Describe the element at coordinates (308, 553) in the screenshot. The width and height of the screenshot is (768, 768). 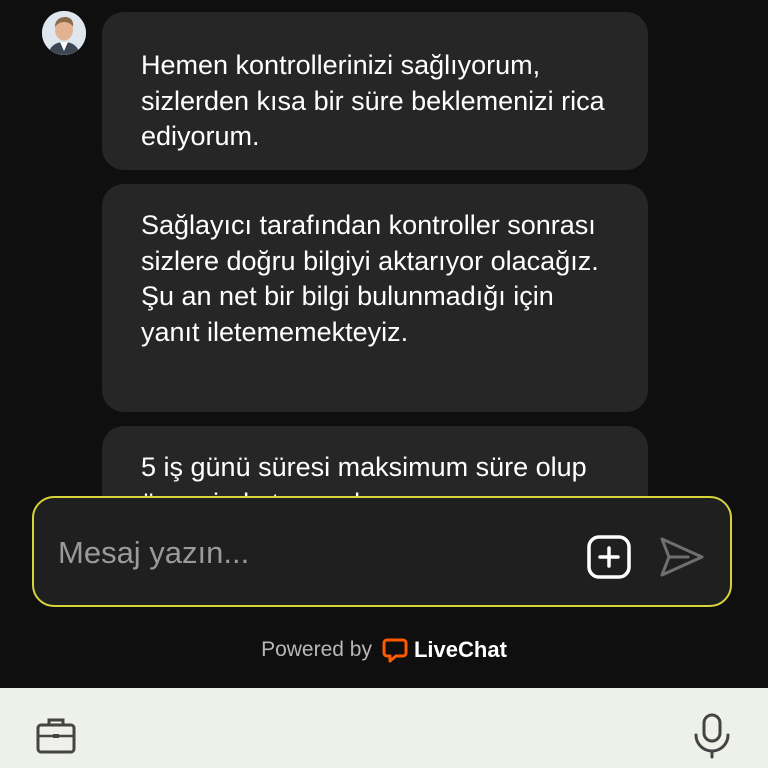
I see `message-input` at that location.